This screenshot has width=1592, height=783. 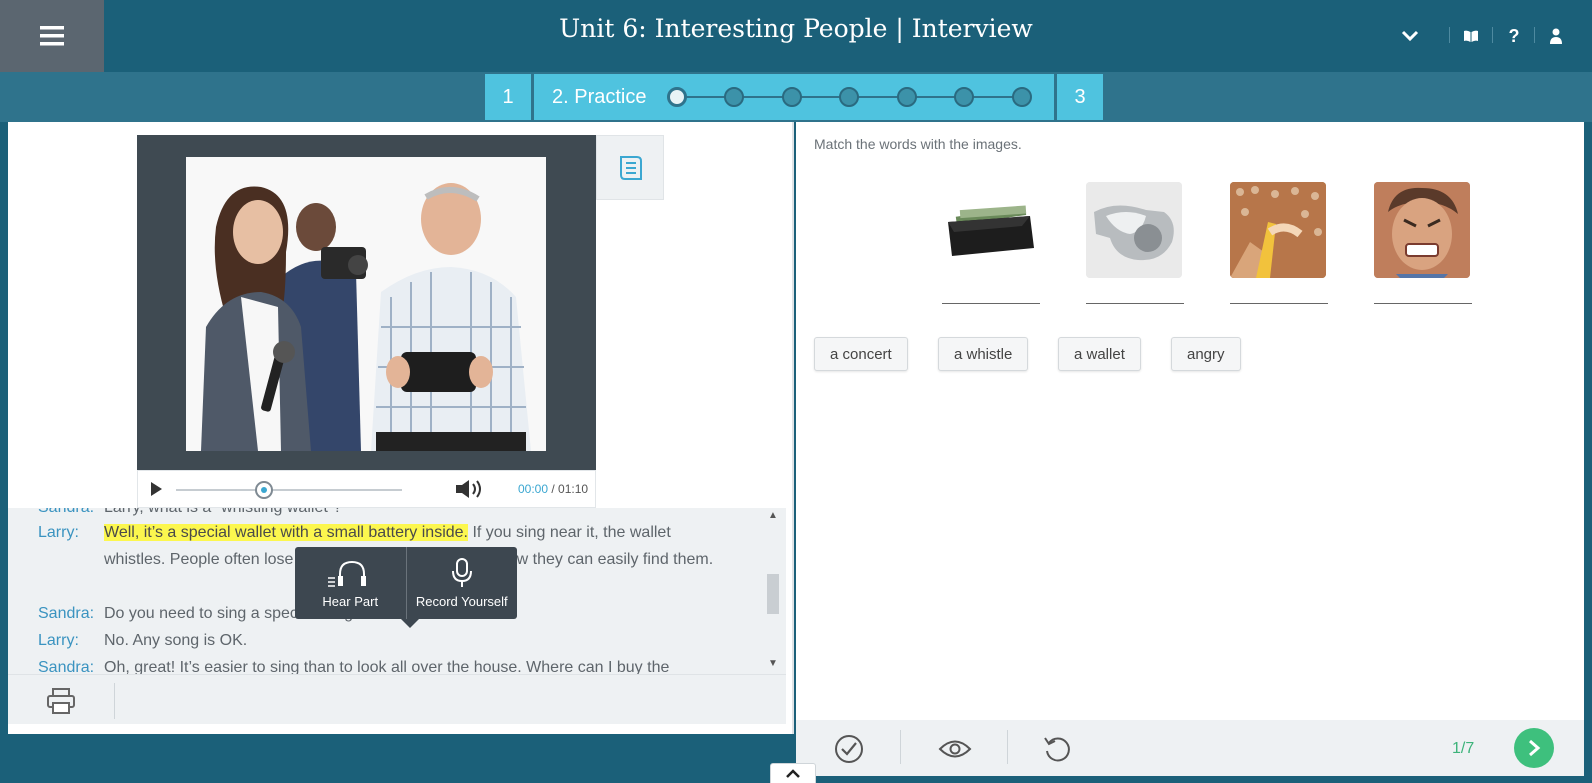 I want to click on time-display: 00:00 / 01:10, so click(x=553, y=489).